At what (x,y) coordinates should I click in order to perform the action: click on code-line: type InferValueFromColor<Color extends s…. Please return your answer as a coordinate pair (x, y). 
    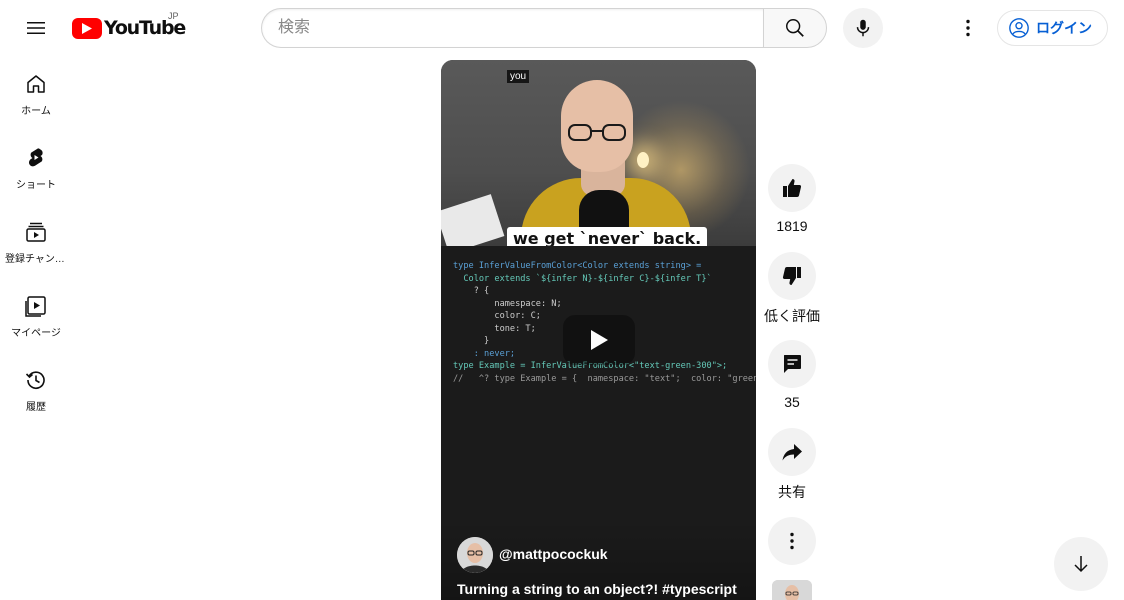
    Looking at the image, I should click on (577, 266).